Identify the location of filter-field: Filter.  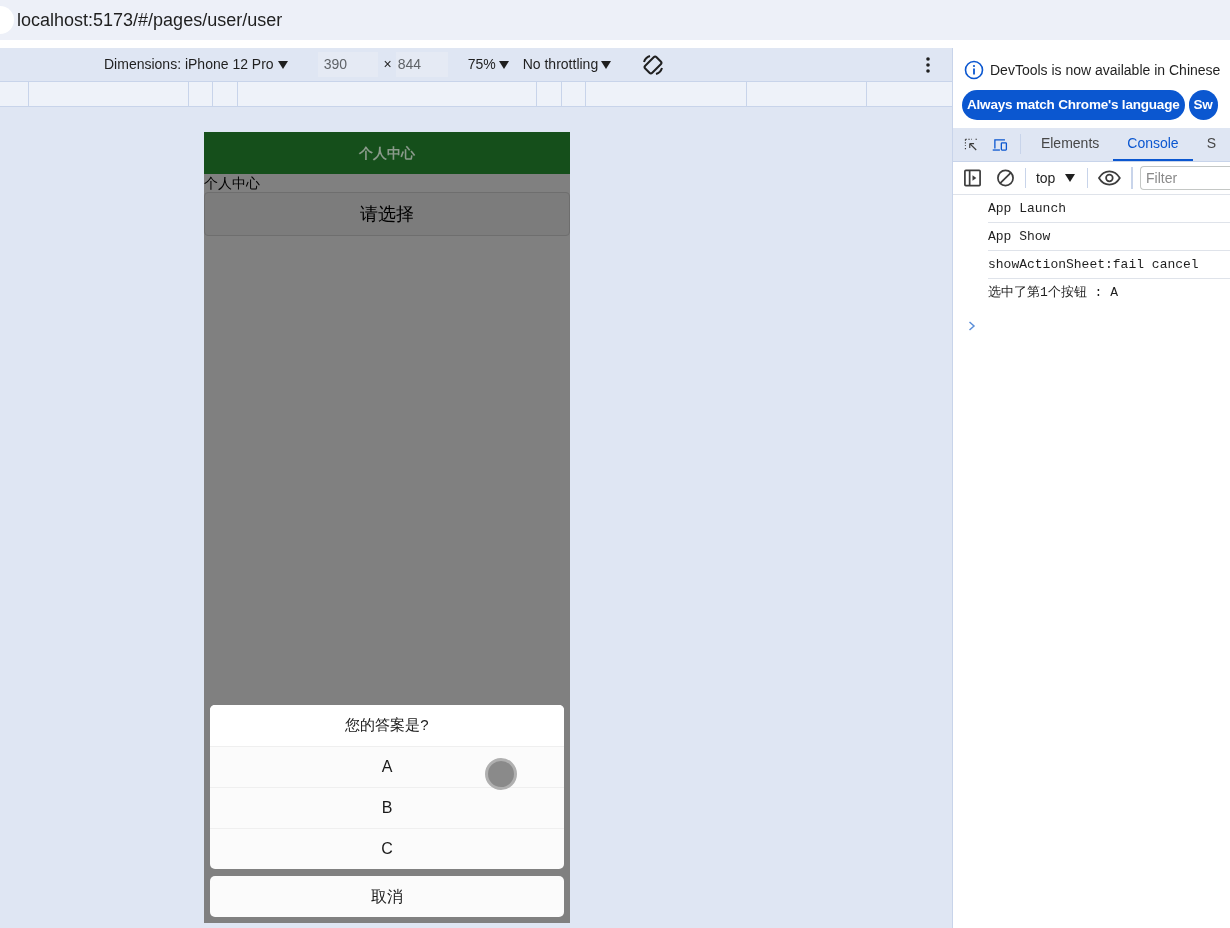
(1185, 178).